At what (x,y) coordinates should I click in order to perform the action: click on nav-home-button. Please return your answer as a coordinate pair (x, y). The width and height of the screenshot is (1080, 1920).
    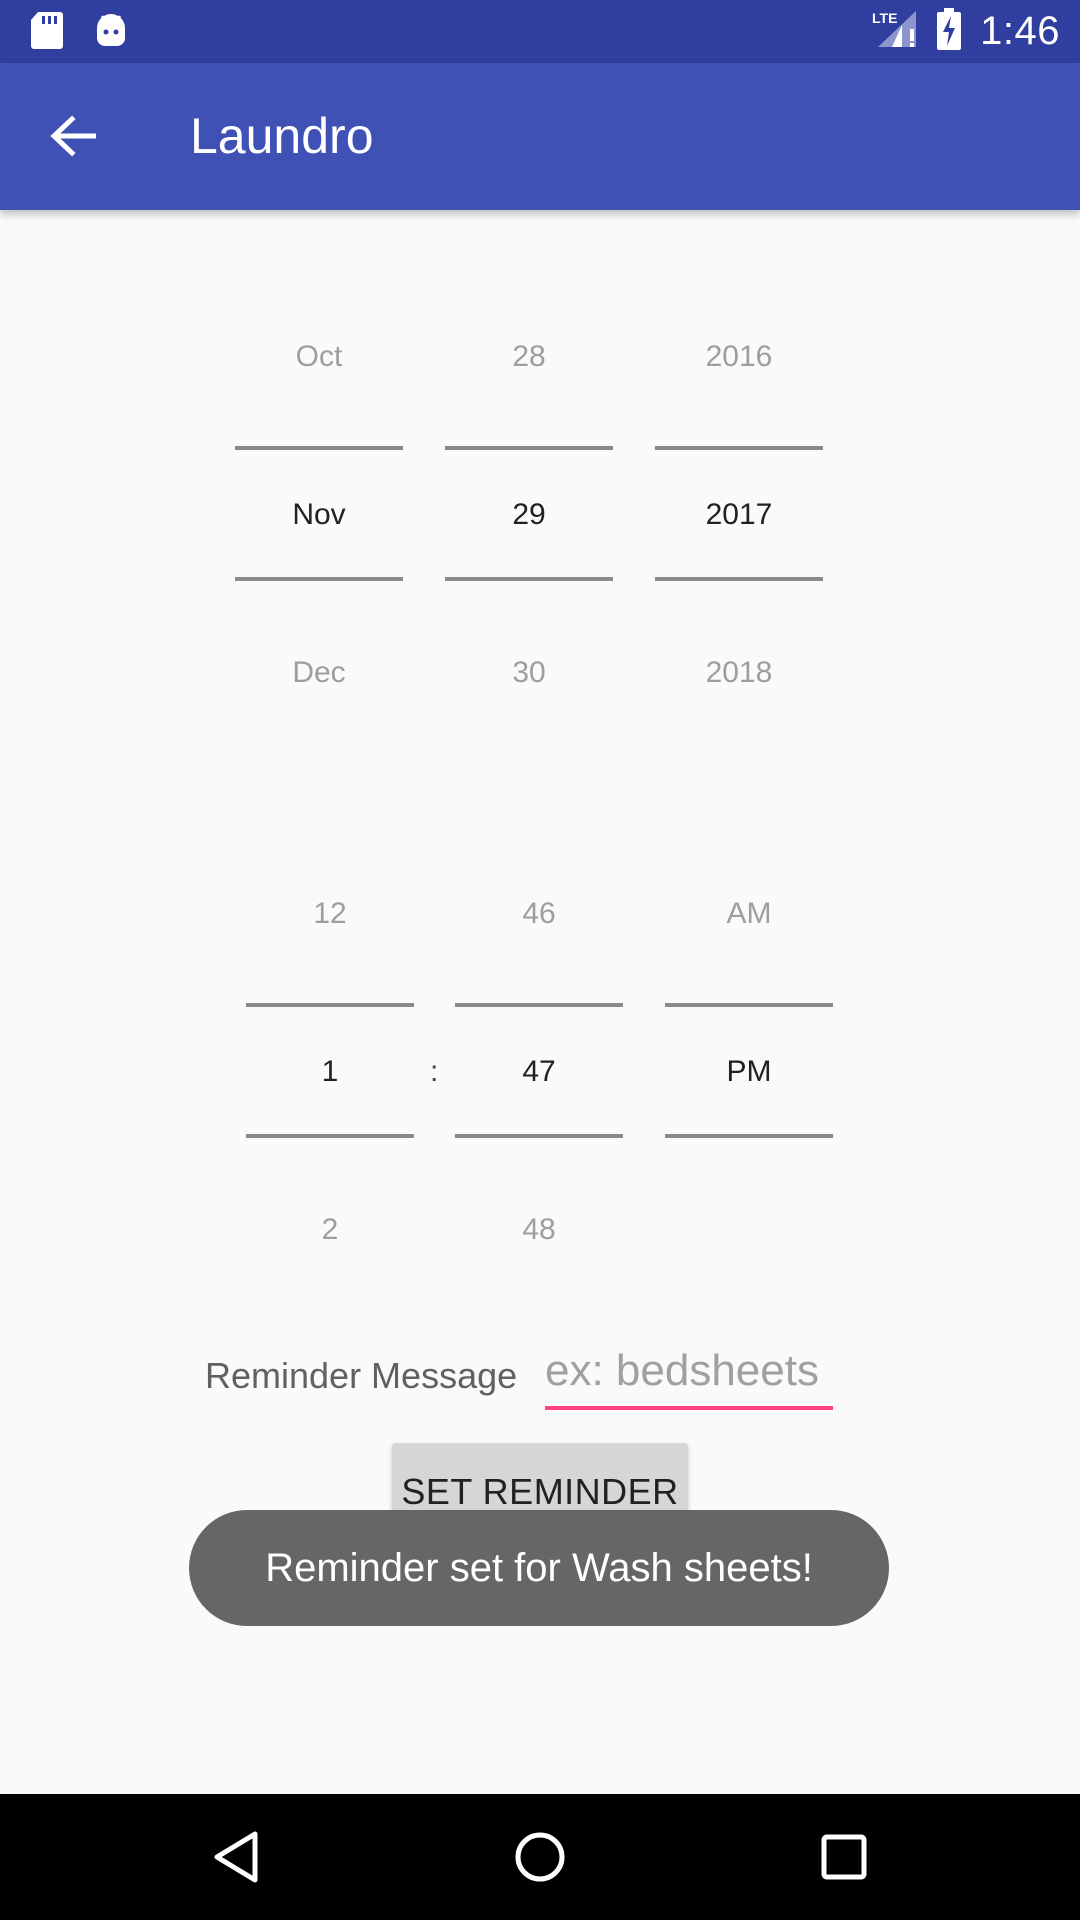
    Looking at the image, I should click on (540, 1857).